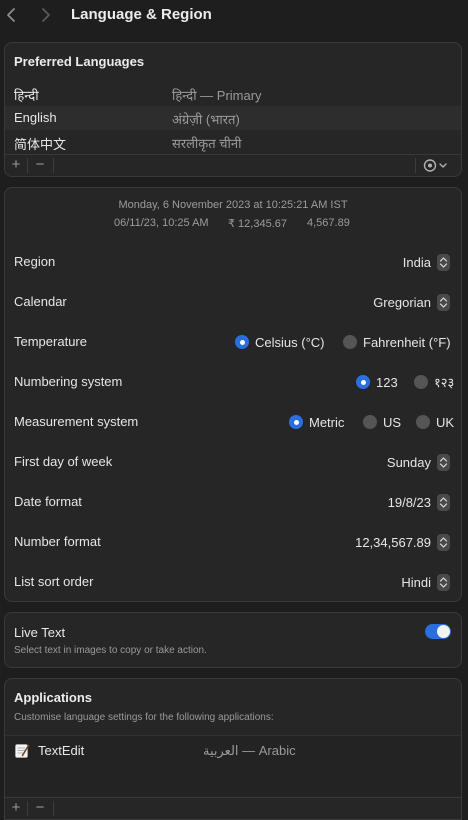 Image resolution: width=468 pixels, height=820 pixels. What do you see at coordinates (393, 542) in the screenshot?
I see `number-format-value: 12,34,567.89` at bounding box center [393, 542].